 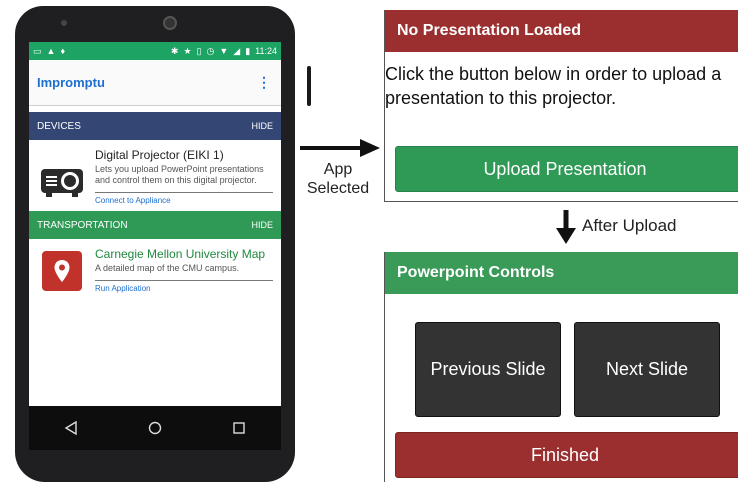 I want to click on category-label: DEVICES, so click(x=59, y=126).